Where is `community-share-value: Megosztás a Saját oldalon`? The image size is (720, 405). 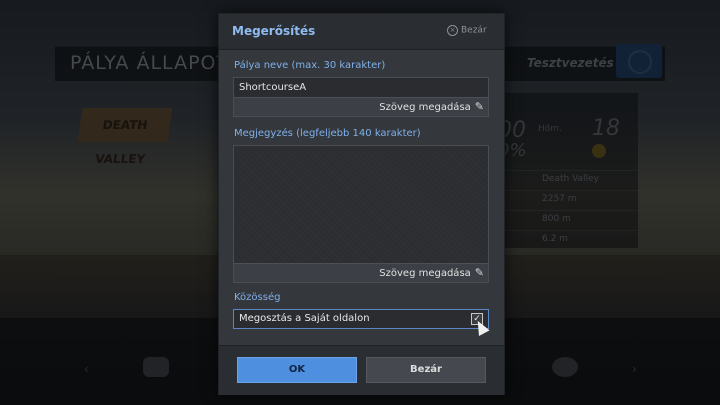
community-share-value: Megosztás a Saját oldalon is located at coordinates (304, 318).